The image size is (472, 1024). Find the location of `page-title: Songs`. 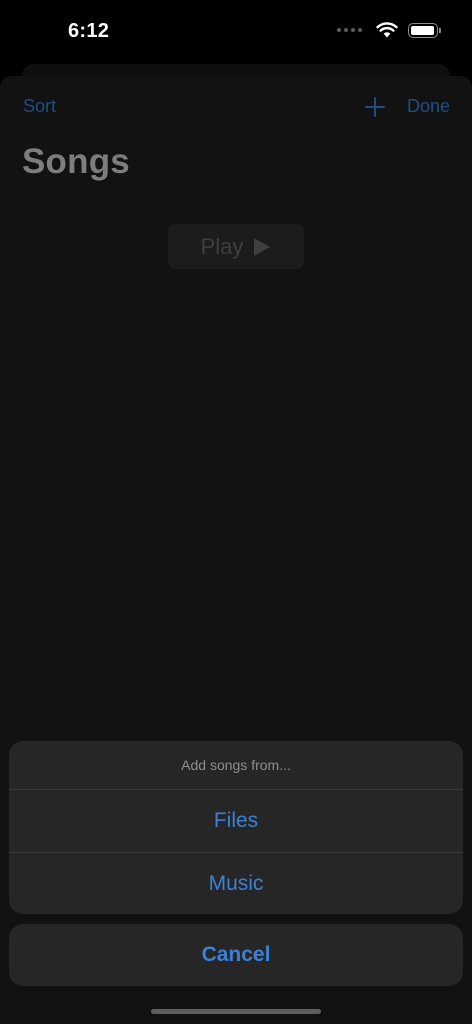

page-title: Songs is located at coordinates (76, 161).